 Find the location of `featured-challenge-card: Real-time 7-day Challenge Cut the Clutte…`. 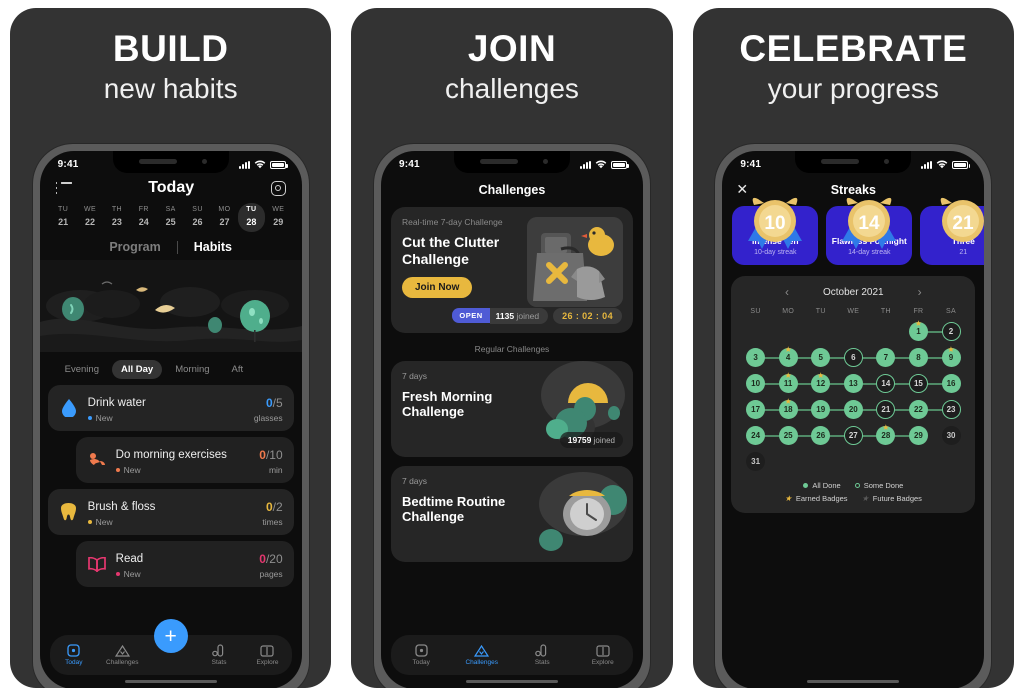

featured-challenge-card: Real-time 7-day Challenge Cut the Clutte… is located at coordinates (511, 270).